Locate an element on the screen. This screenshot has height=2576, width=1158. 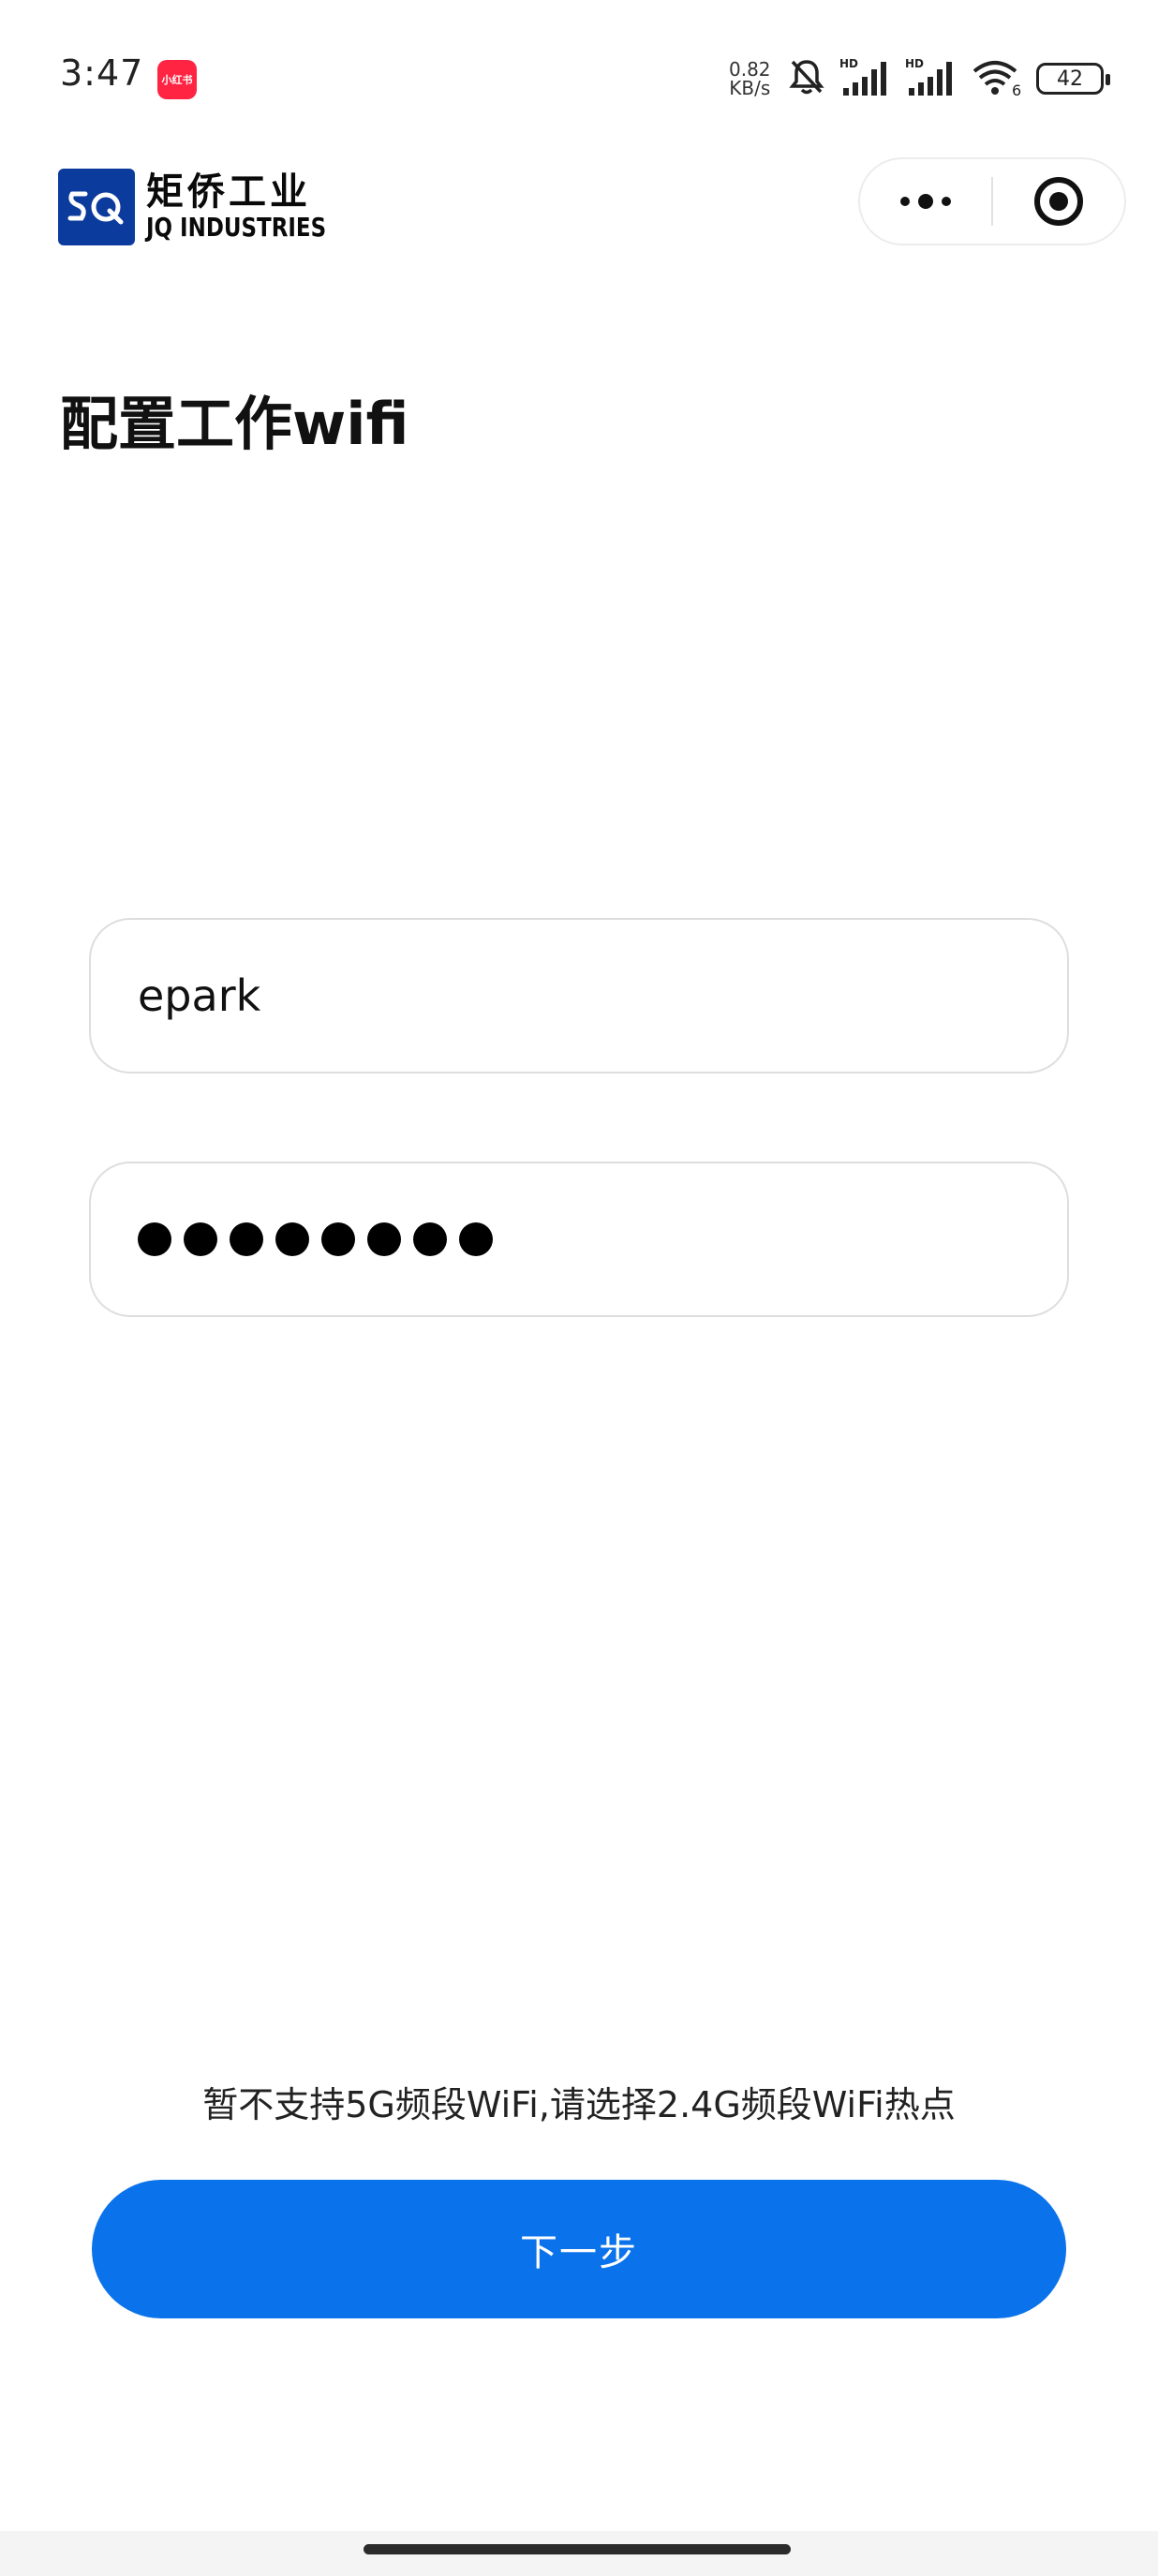
wifi-ssid-value: epark is located at coordinates (200, 995).